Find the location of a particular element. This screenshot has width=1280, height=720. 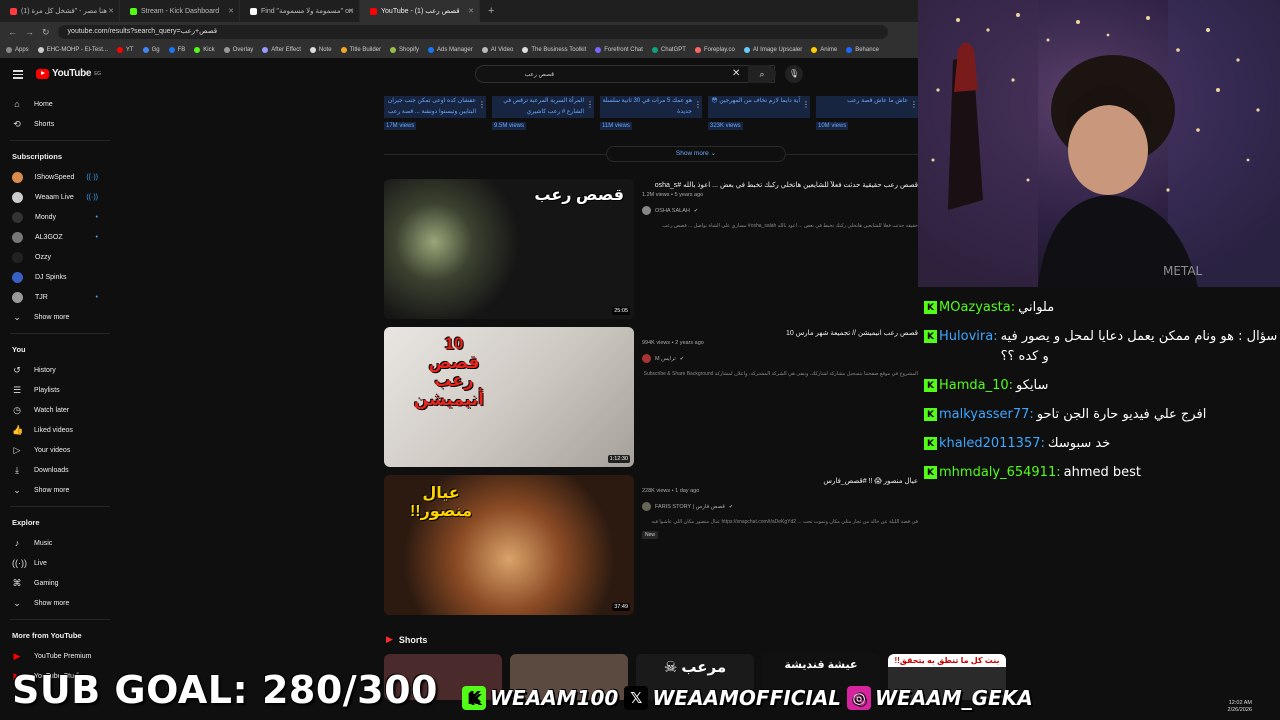

you-header: You is located at coordinates (60, 350).